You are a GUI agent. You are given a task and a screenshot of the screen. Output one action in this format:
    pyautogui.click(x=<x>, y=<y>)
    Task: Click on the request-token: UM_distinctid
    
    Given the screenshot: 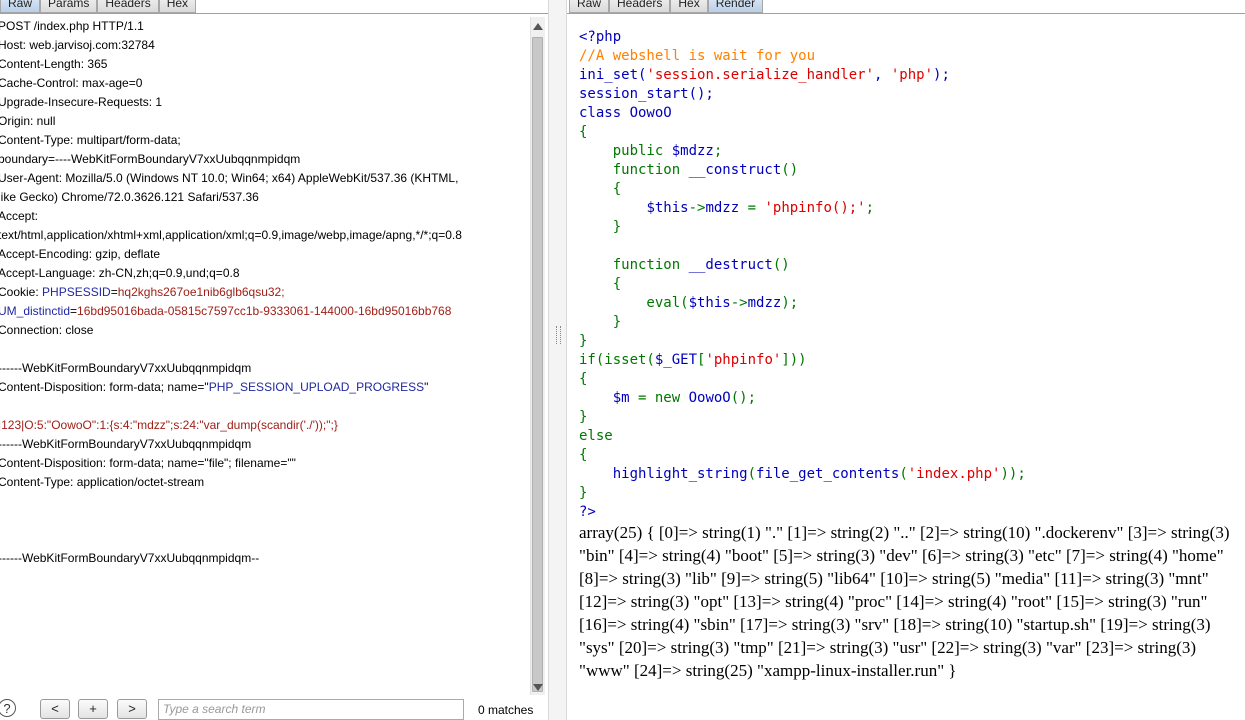 What is the action you would take?
    pyautogui.click(x=35, y=311)
    